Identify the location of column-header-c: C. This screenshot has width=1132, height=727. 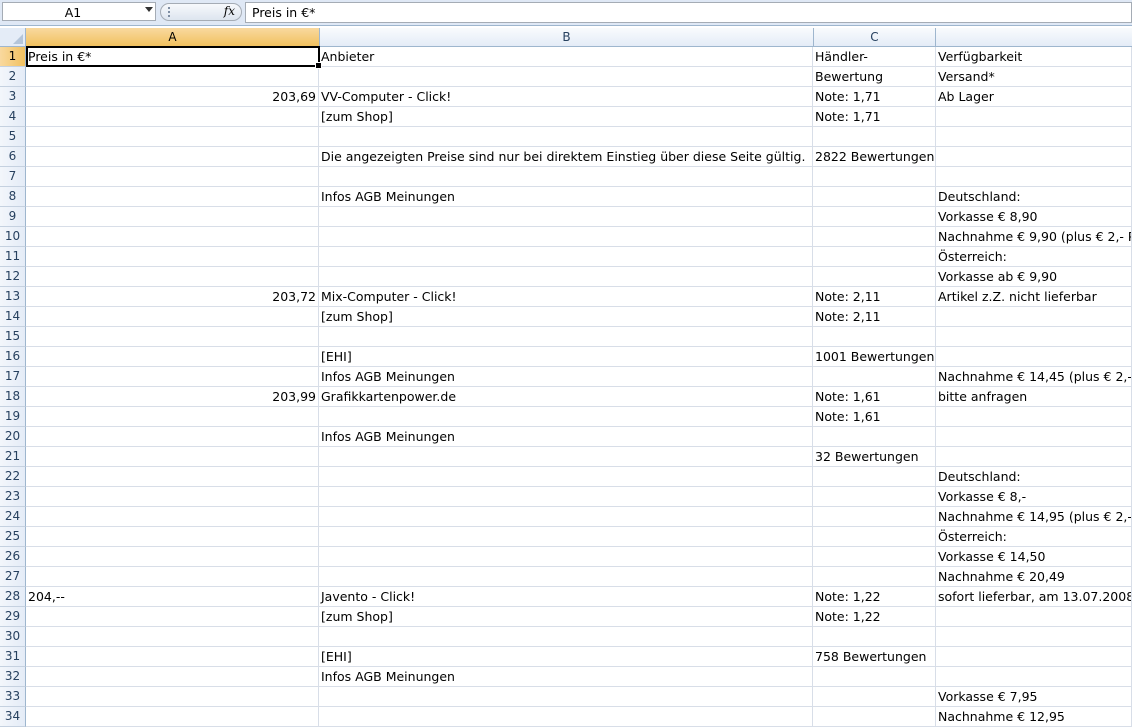
(875, 37).